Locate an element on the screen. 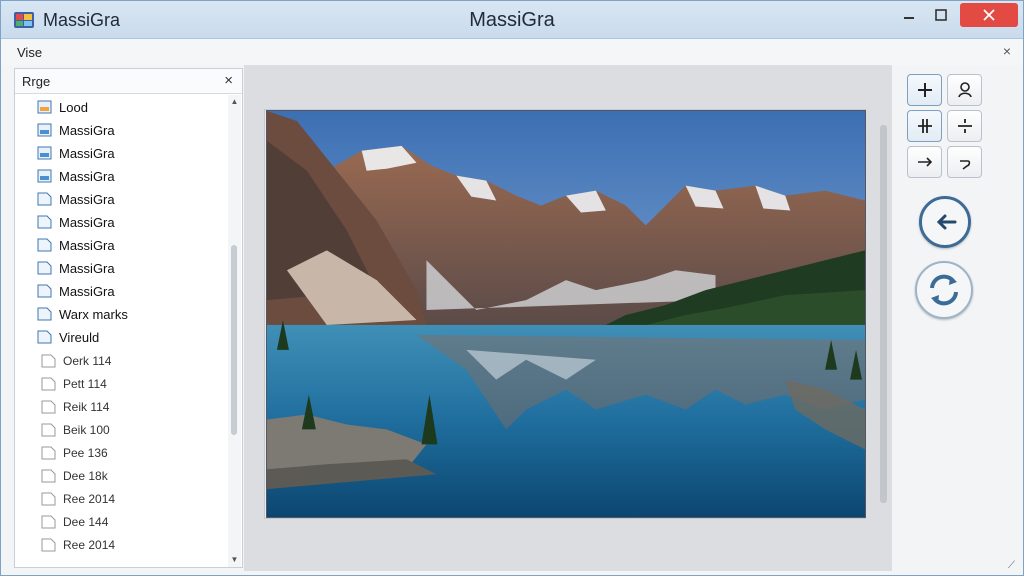 The height and width of the screenshot is (576, 1024). zoom-in-plus-icon is located at coordinates (924, 90).